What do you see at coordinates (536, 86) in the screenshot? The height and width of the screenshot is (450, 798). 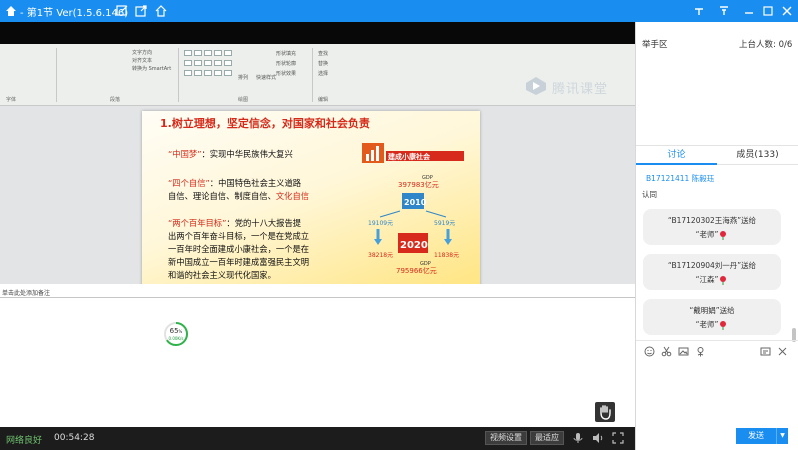 I see `tencent-classroom-logo-icon` at bounding box center [536, 86].